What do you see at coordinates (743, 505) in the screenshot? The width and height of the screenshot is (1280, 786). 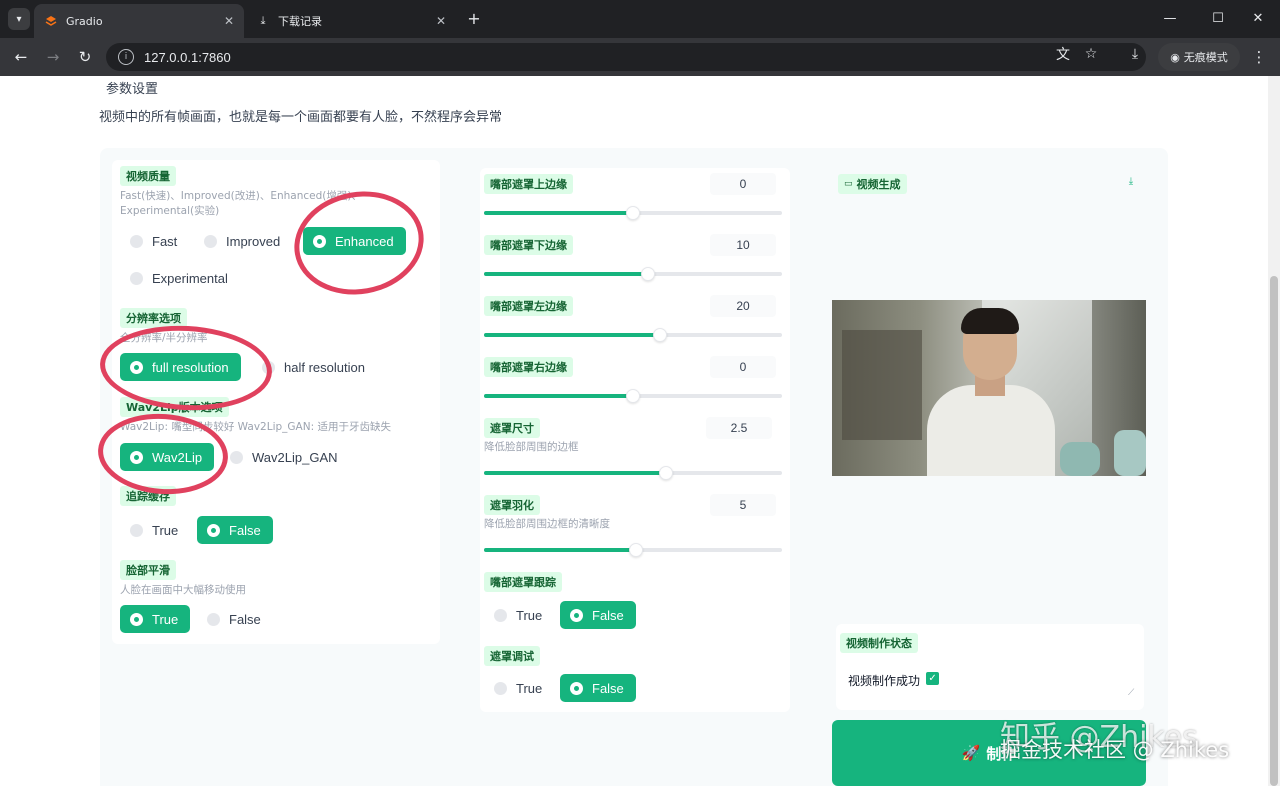 I see `mask-feather-number: 5` at bounding box center [743, 505].